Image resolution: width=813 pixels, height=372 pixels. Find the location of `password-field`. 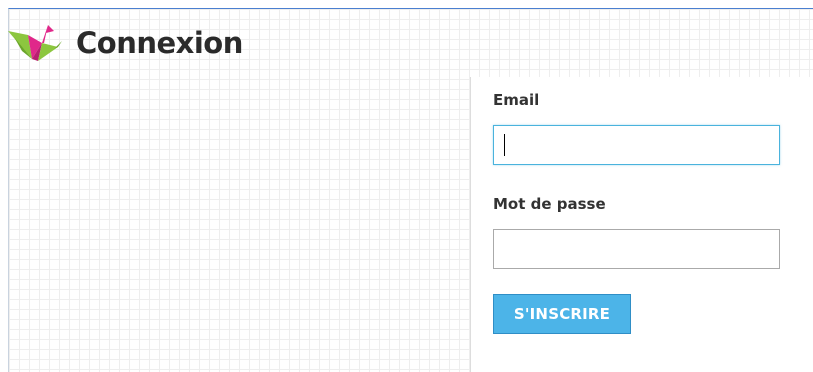

password-field is located at coordinates (636, 249).